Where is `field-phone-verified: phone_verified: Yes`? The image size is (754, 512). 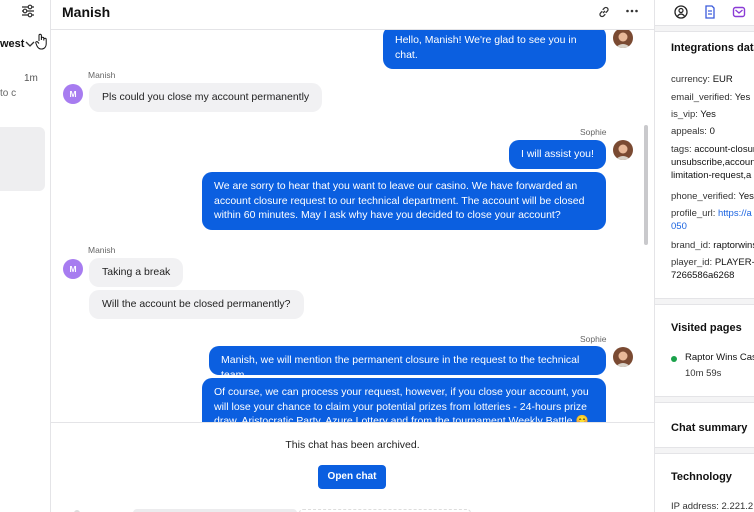 field-phone-verified: phone_verified: Yes is located at coordinates (712, 196).